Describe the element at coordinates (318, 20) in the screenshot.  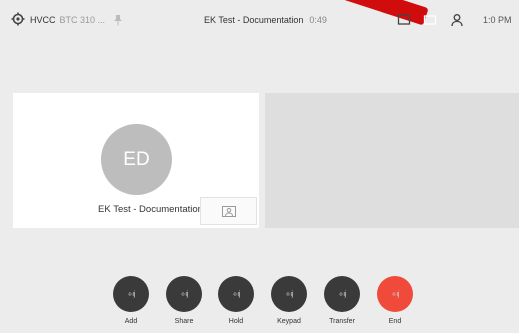
I see `call-timer: 0:49` at that location.